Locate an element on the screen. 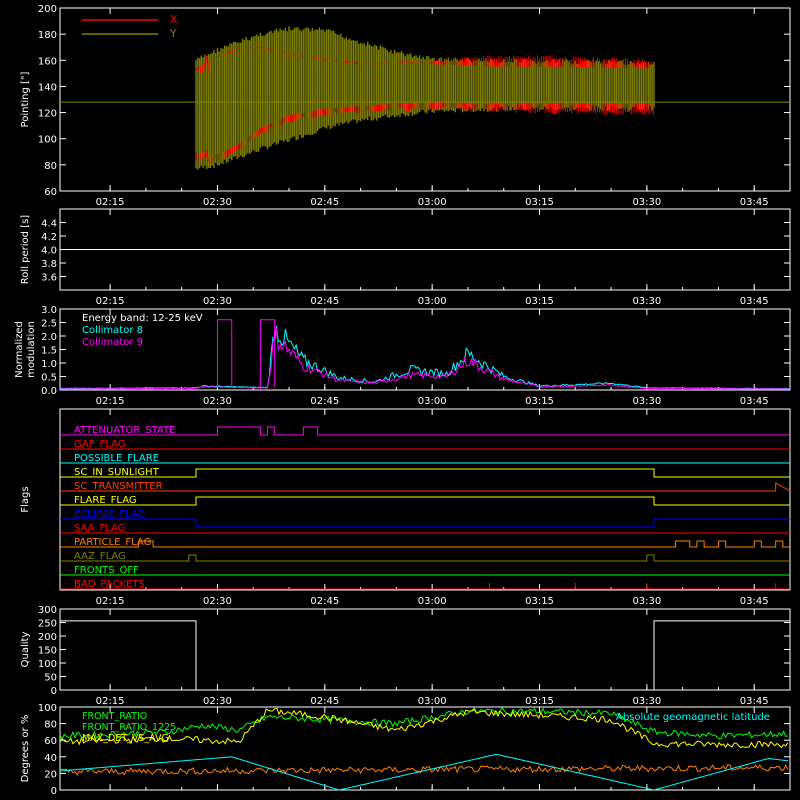  flag-label: ATTENUATOR_STATE is located at coordinates (124, 430).